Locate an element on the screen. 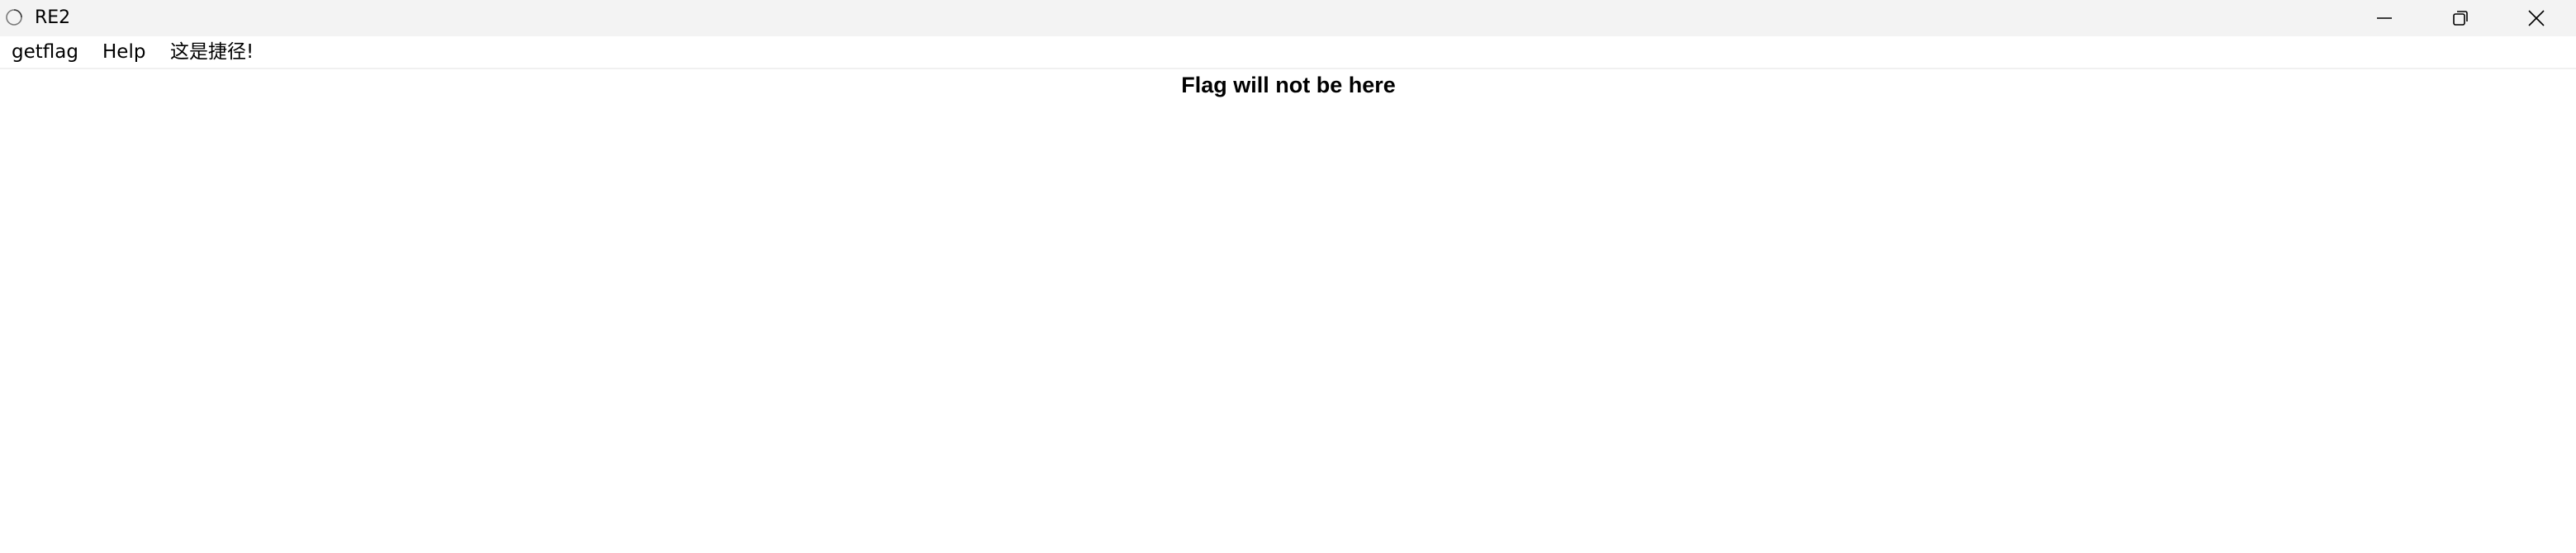 This screenshot has width=2576, height=553. title-bar: RE2 is located at coordinates (1288, 18).